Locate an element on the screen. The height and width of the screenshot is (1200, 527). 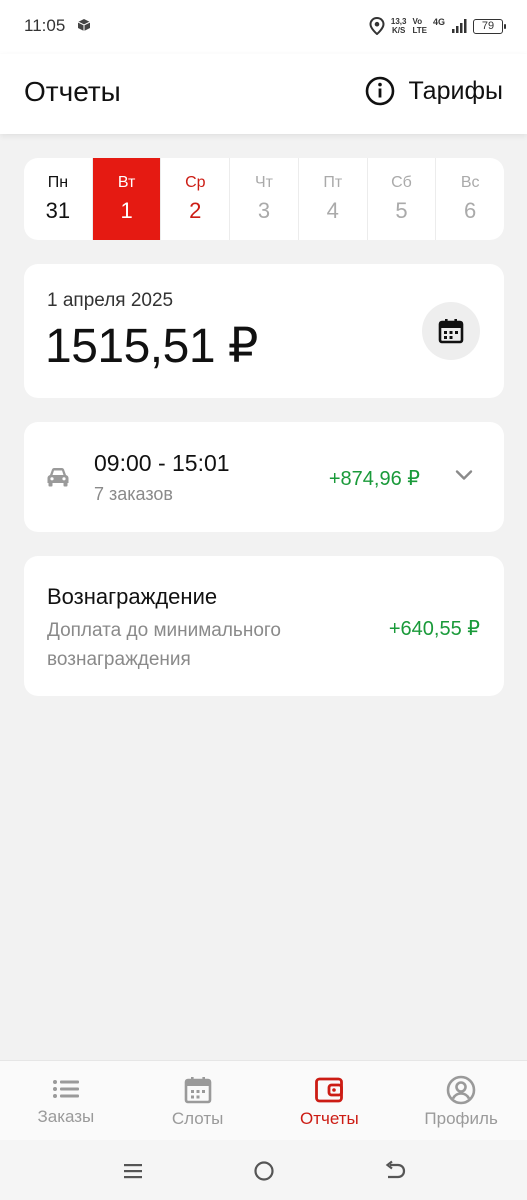
reward-amount: +640,55 ₽ is located at coordinates (434, 629).